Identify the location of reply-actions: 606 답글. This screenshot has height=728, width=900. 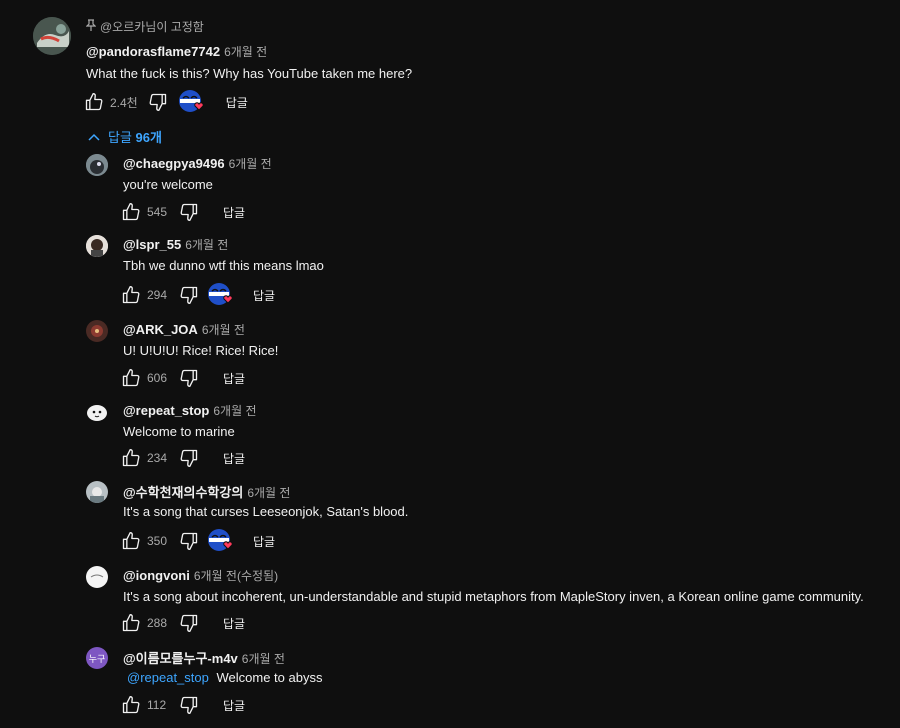
(183, 378).